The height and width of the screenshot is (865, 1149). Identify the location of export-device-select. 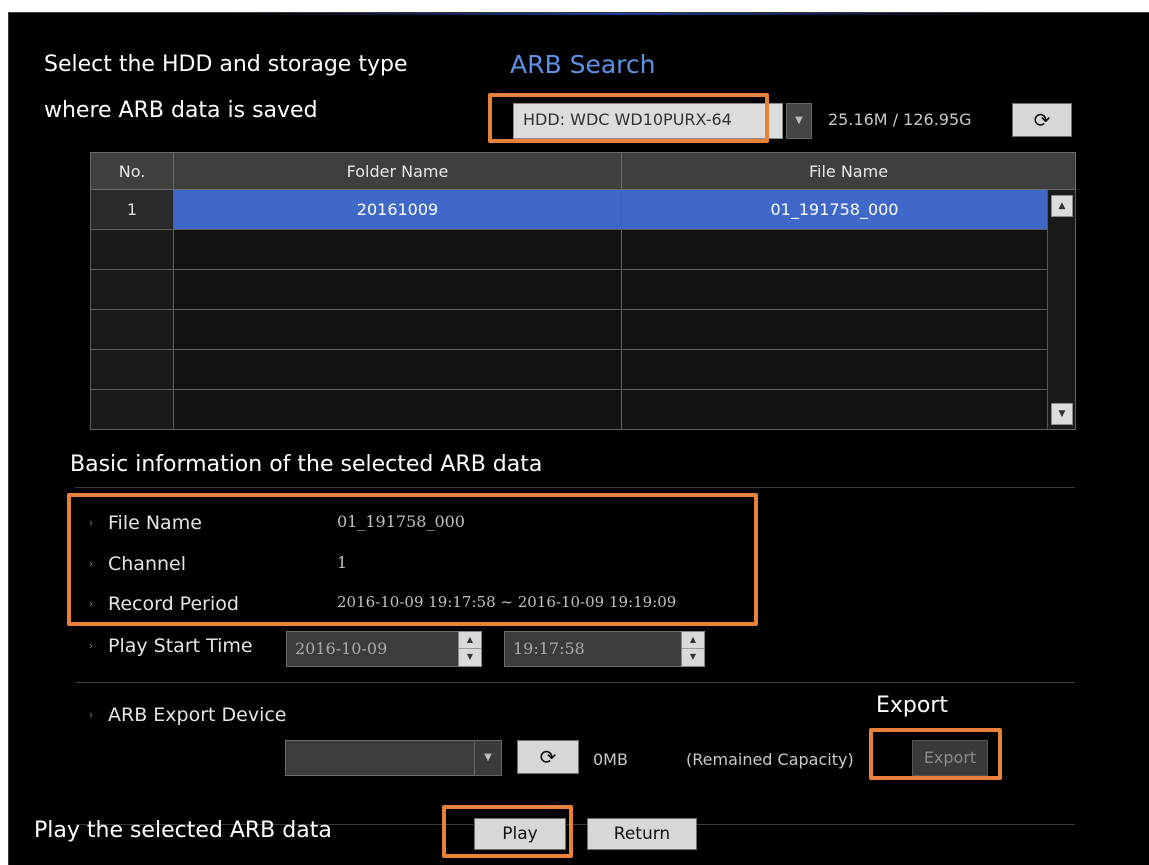
(380, 758).